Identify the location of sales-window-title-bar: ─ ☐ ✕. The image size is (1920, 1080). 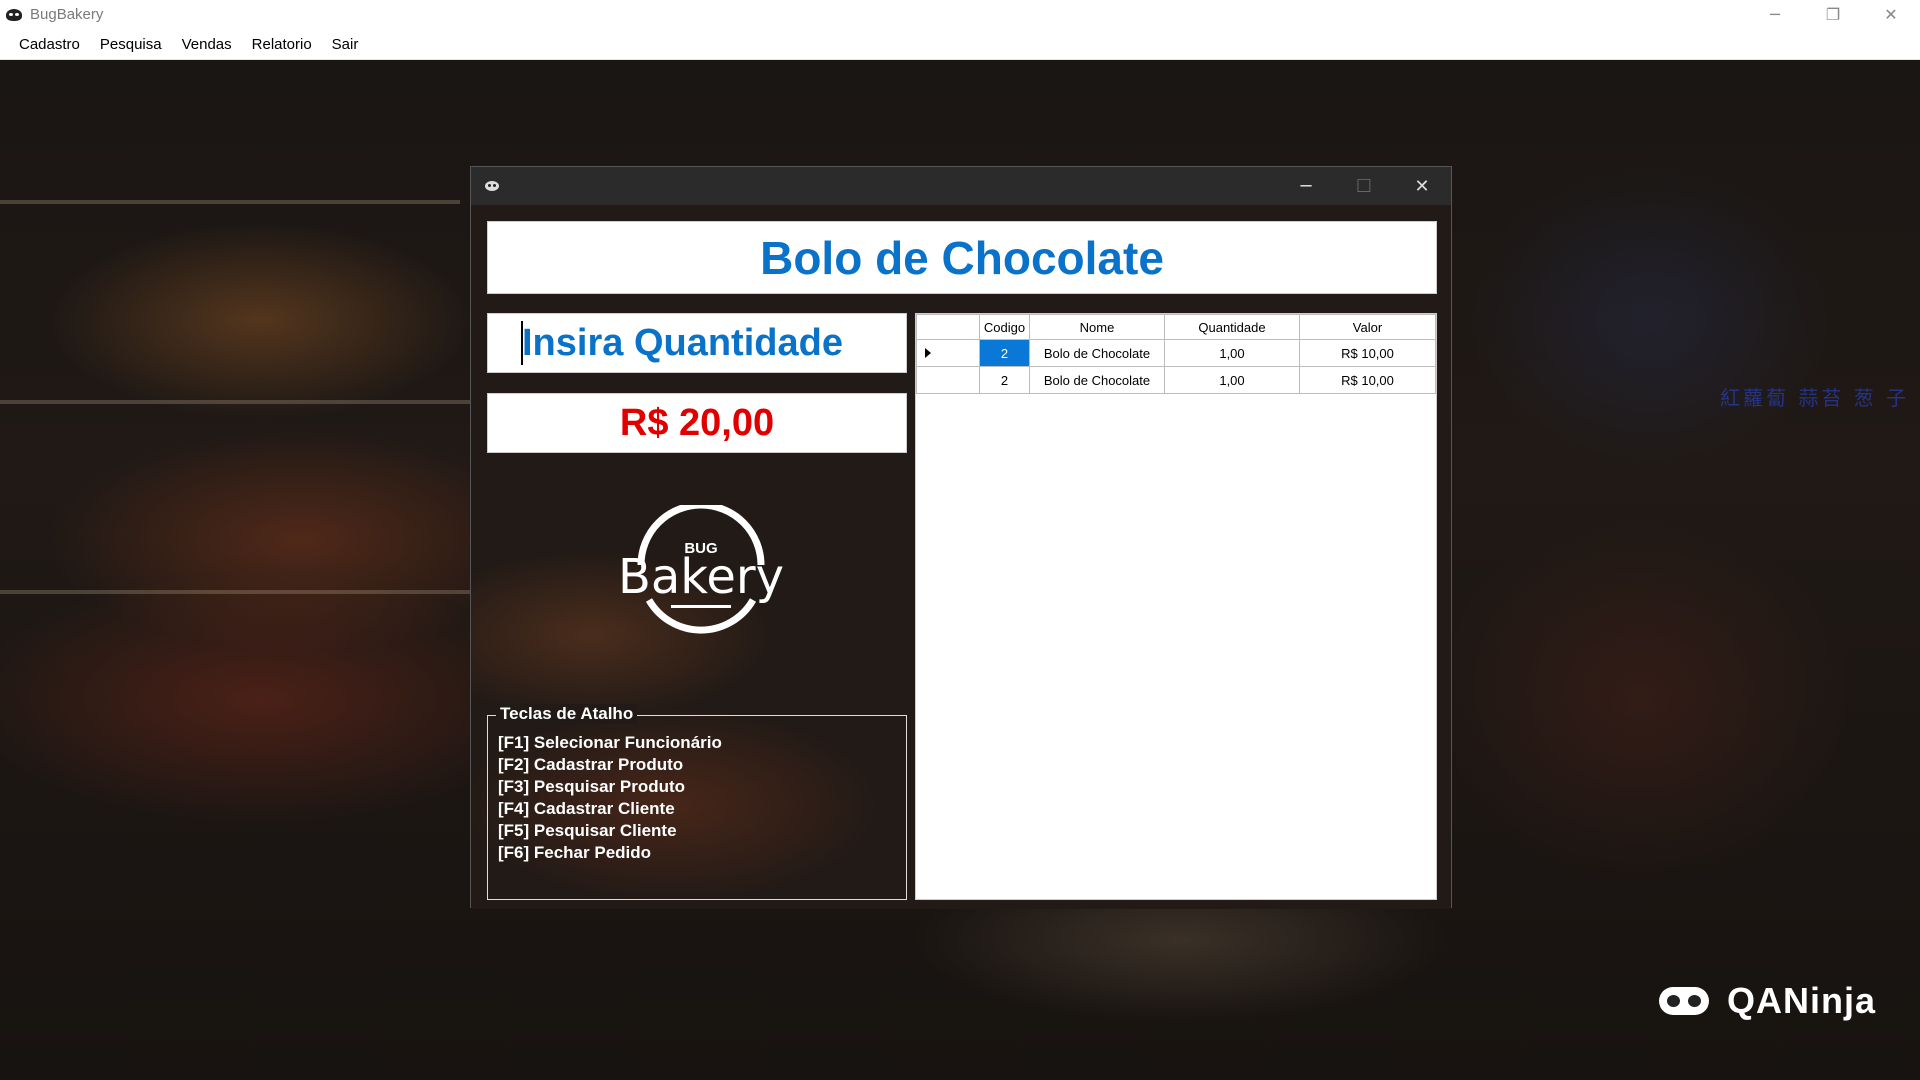
(961, 186).